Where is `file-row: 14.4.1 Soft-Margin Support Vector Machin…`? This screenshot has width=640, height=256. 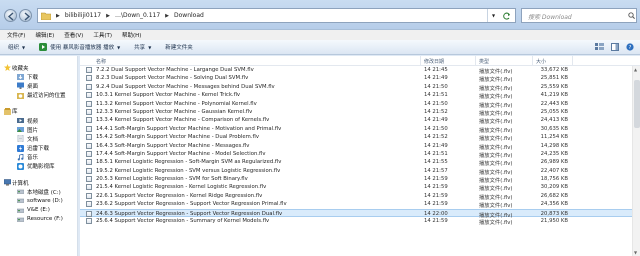 file-row: 14.4.1 Soft-Margin Support Vector Machin… is located at coordinates (360, 129).